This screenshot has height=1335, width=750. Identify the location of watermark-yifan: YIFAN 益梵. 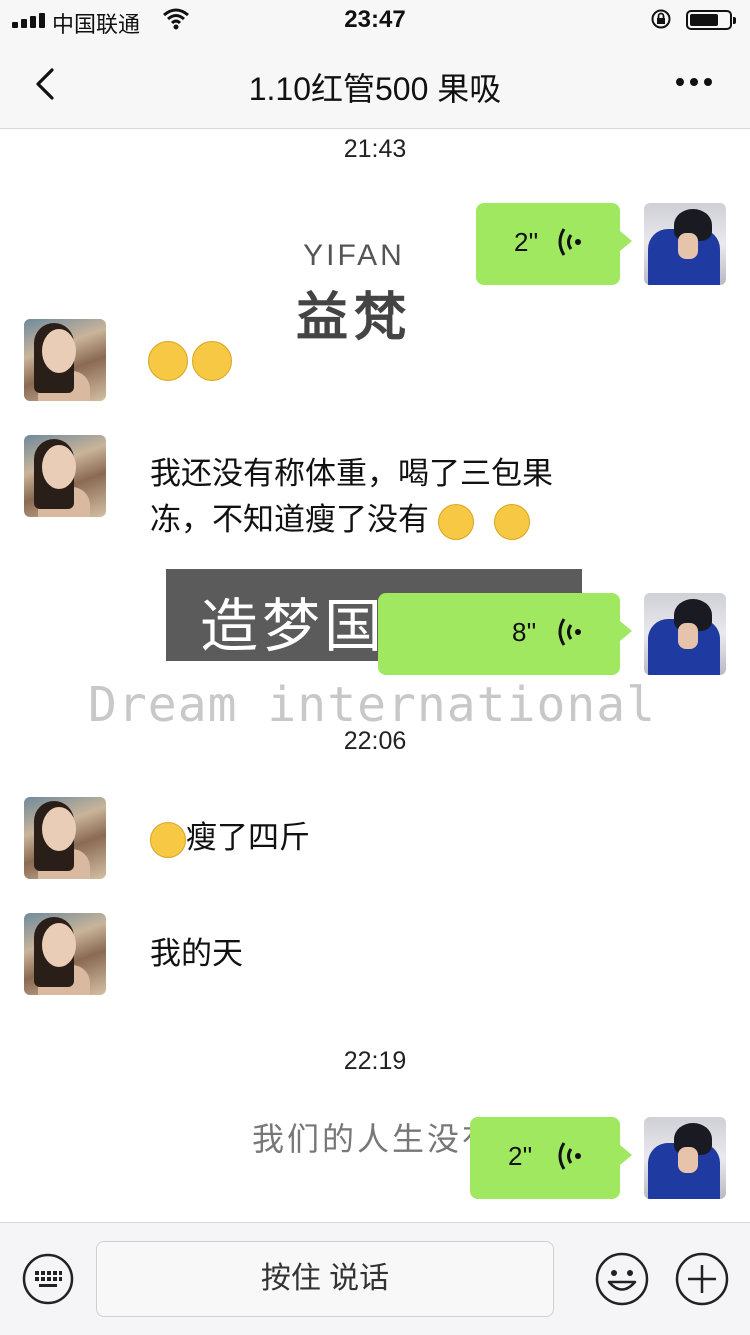
(354, 293).